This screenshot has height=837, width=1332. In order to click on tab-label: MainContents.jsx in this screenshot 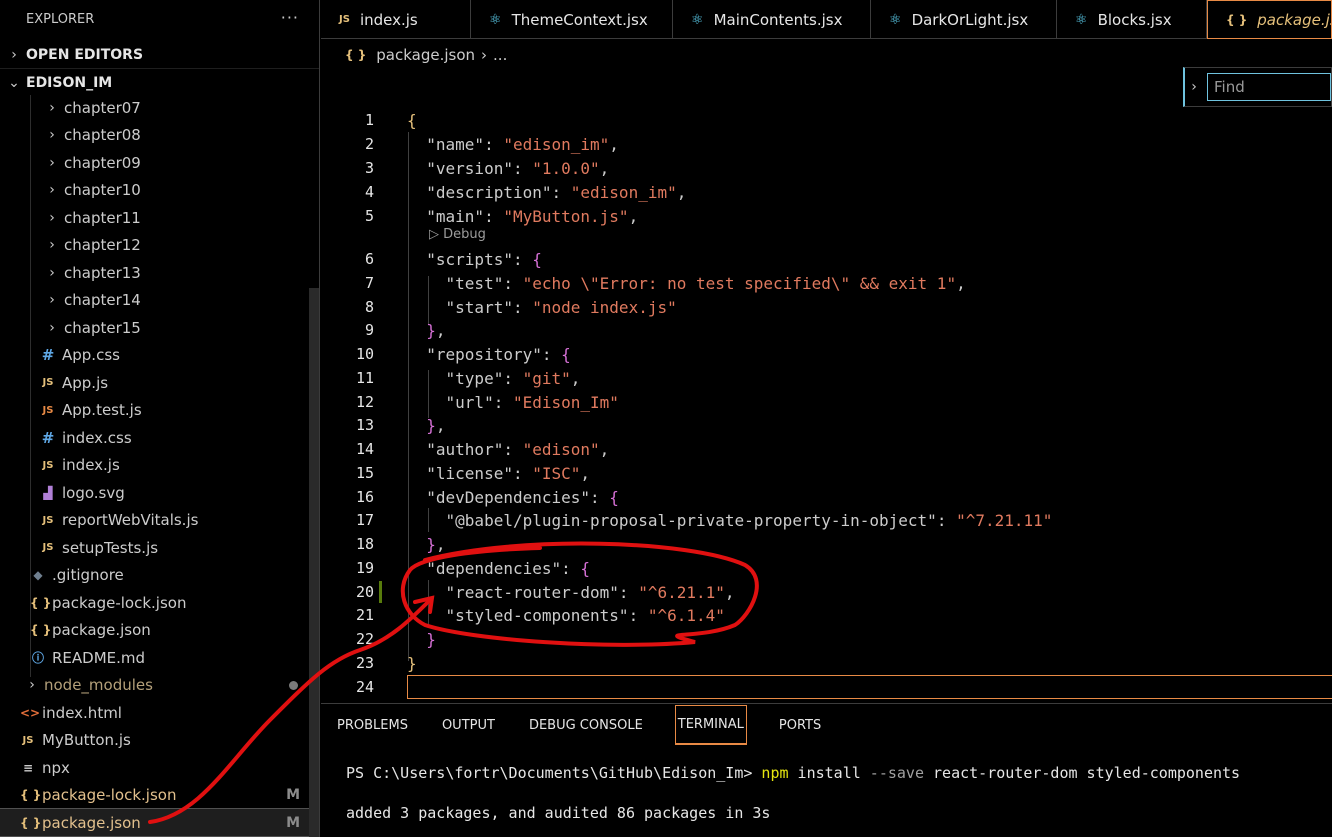, I will do `click(778, 19)`.